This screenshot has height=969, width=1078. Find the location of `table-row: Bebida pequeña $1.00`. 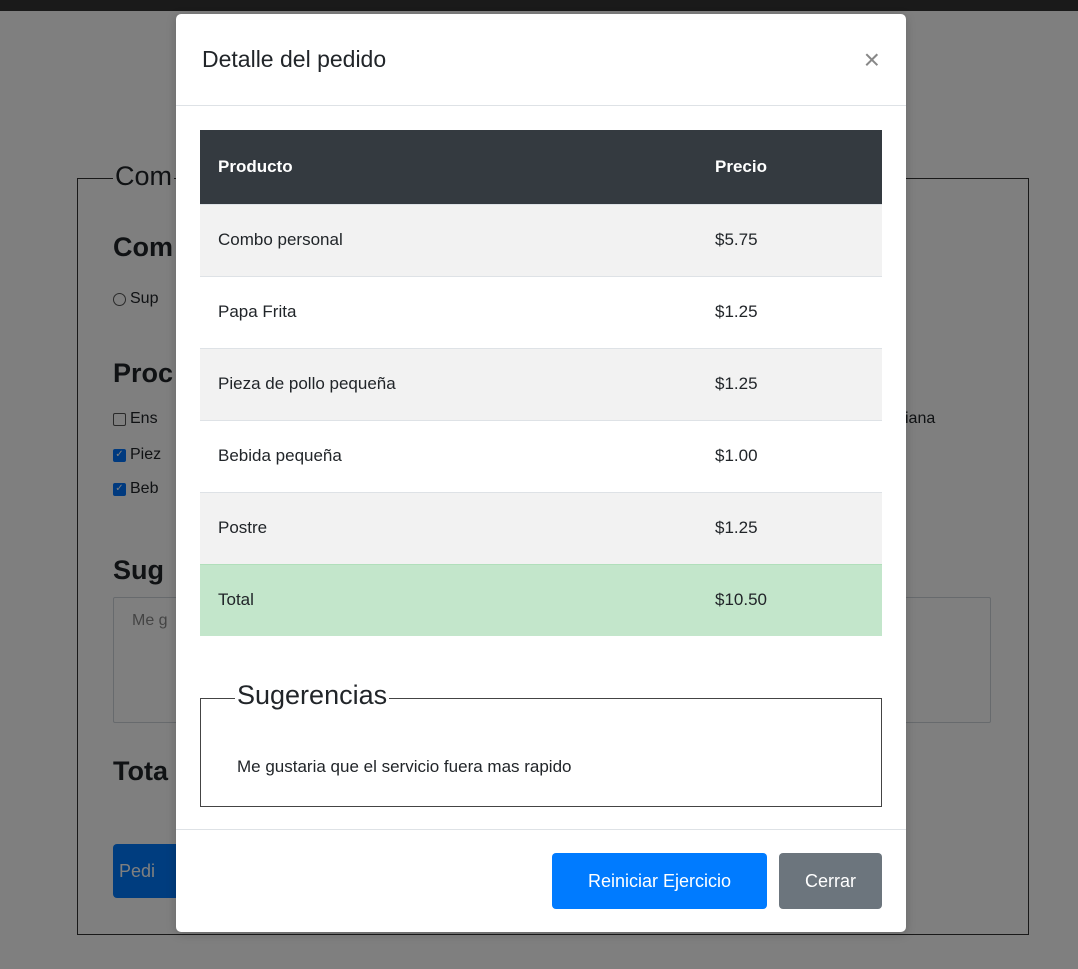

table-row: Bebida pequeña $1.00 is located at coordinates (541, 455).